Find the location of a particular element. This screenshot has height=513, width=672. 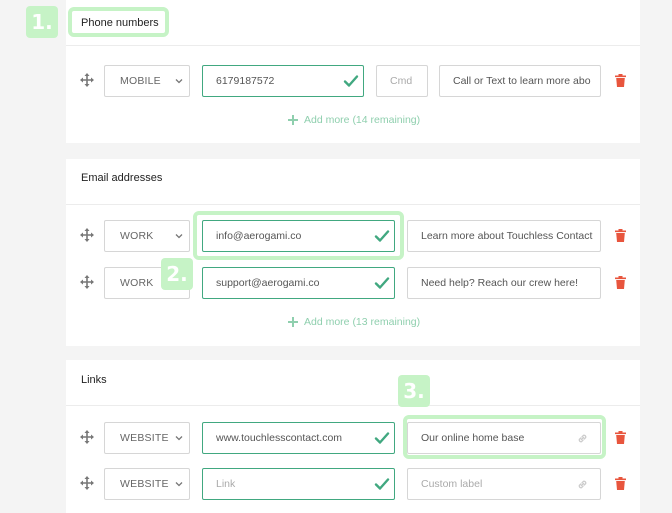

email-label-input: Need help? Reach our crew here! is located at coordinates (504, 283).